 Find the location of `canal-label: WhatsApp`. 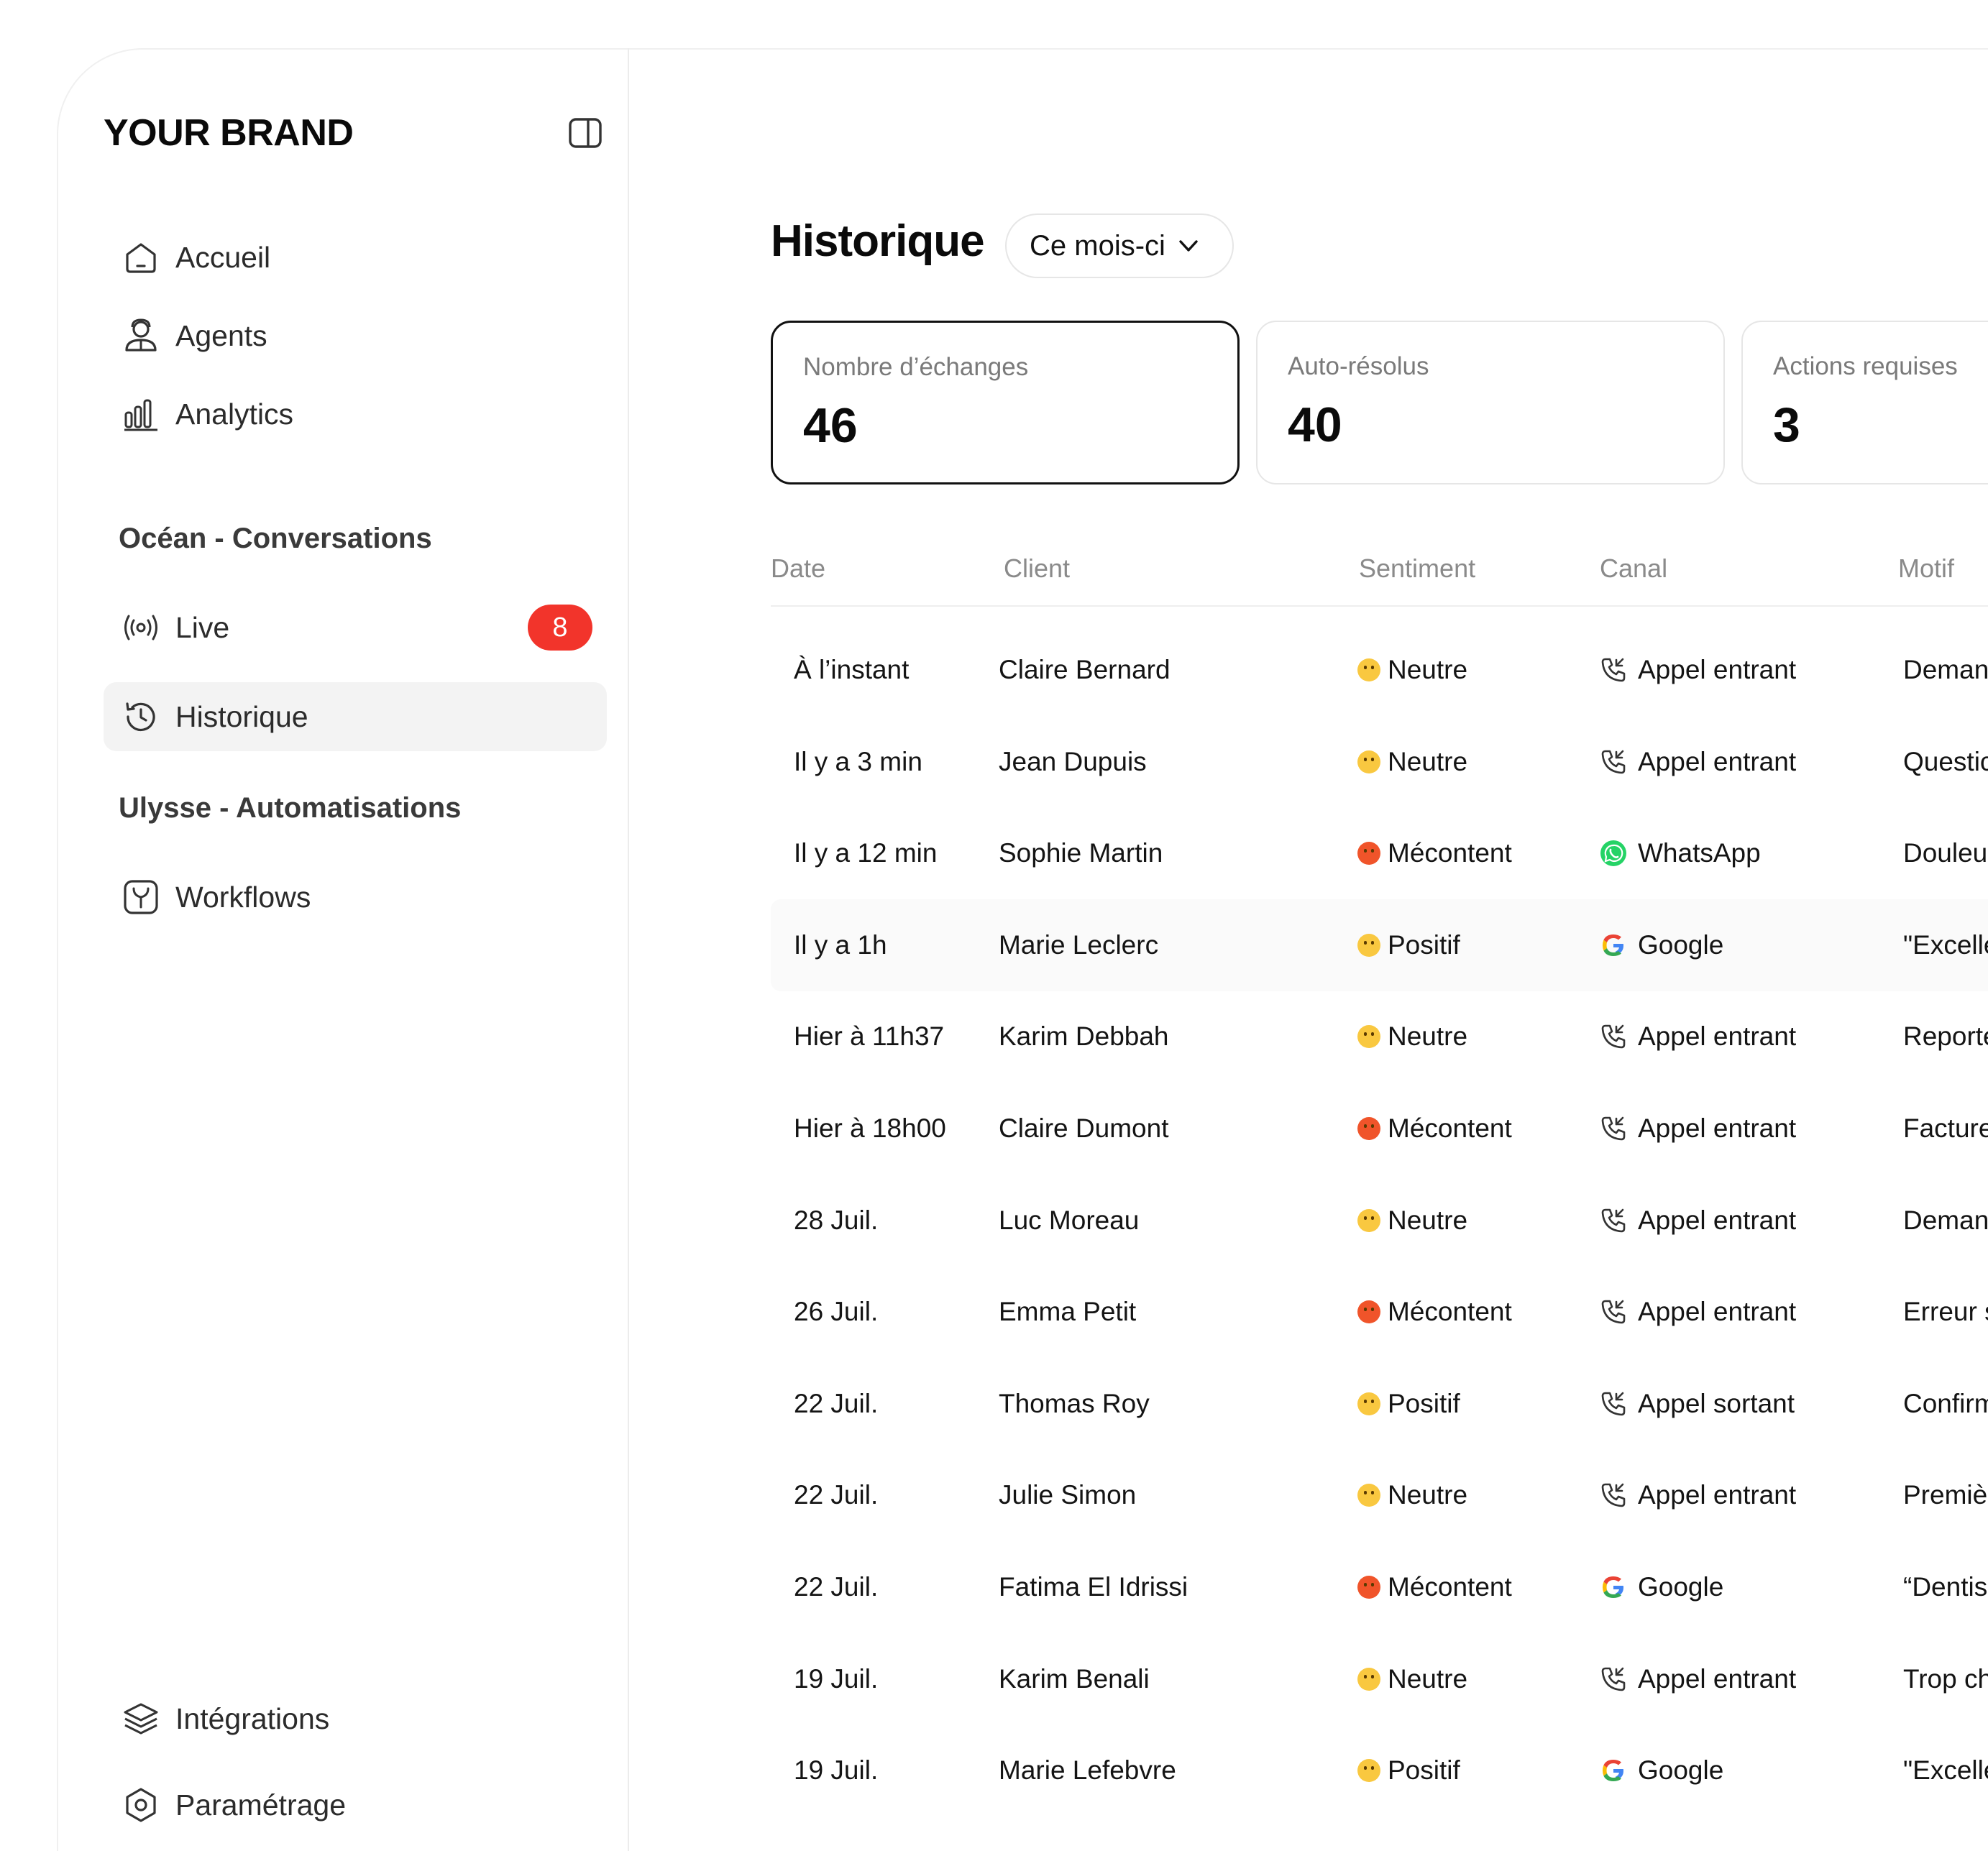

canal-label: WhatsApp is located at coordinates (1699, 853).